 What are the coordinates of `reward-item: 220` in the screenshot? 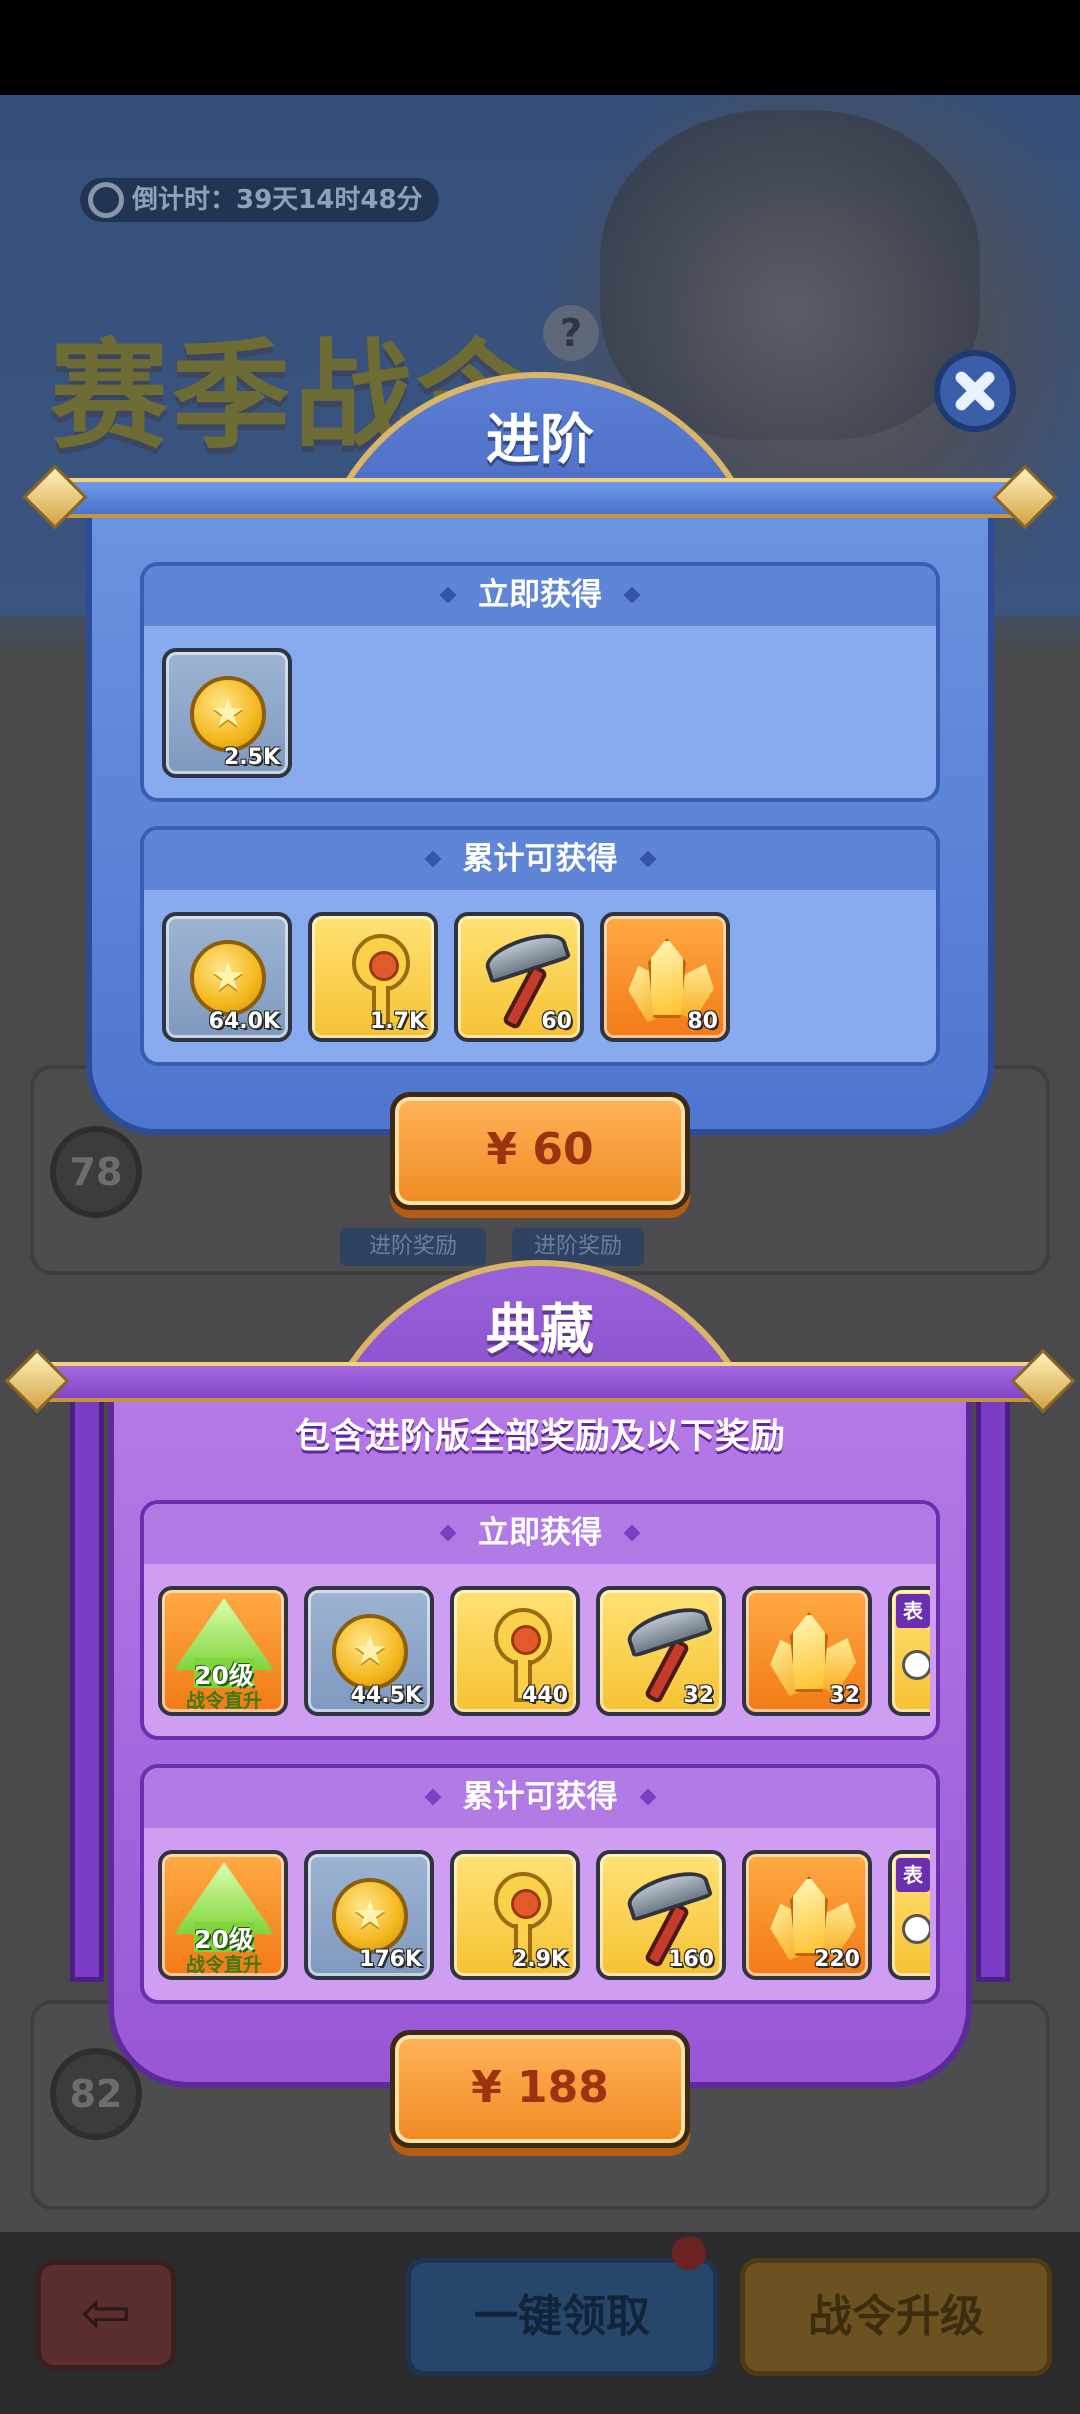 It's located at (807, 1915).